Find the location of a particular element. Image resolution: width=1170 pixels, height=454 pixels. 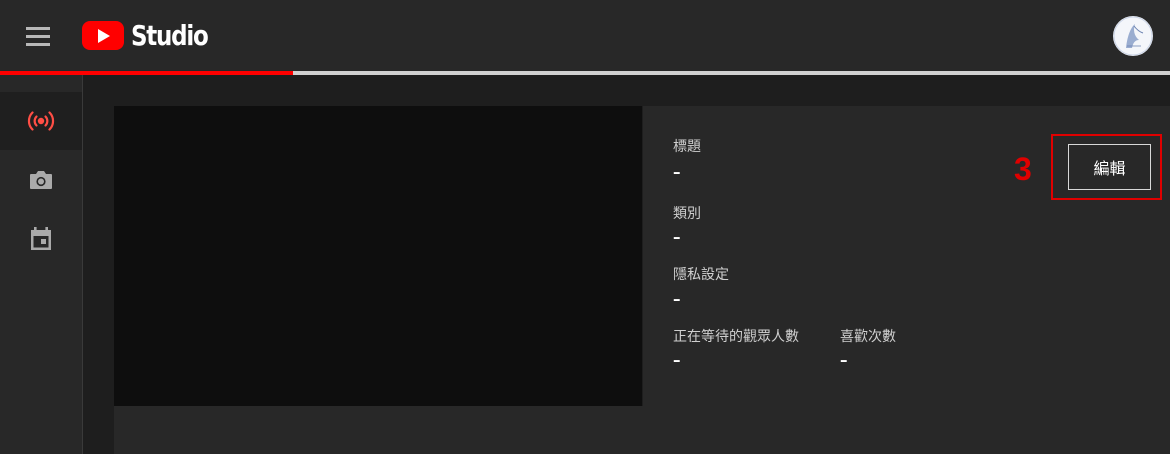

studio-logo: Studio is located at coordinates (153, 35).